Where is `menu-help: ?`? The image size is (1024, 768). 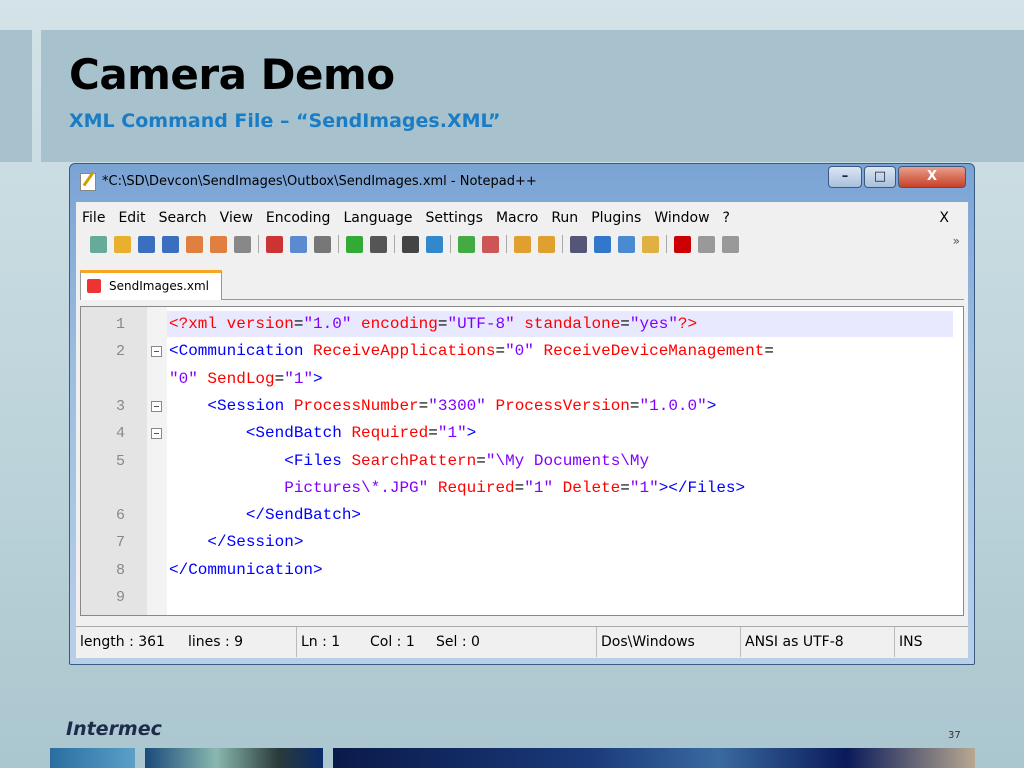 menu-help: ? is located at coordinates (726, 218).